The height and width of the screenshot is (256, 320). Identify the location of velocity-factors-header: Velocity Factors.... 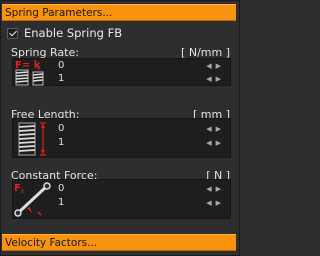
(119, 242).